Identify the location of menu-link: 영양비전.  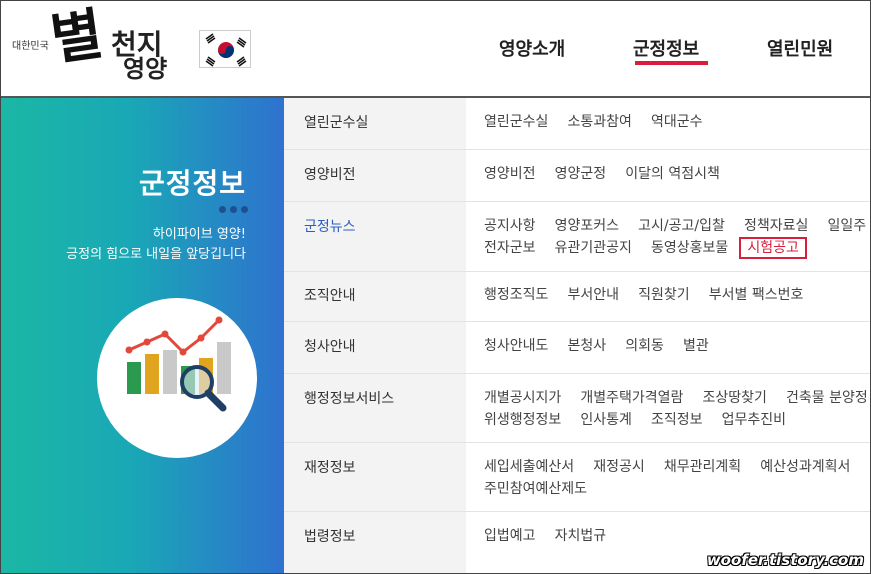
(510, 174).